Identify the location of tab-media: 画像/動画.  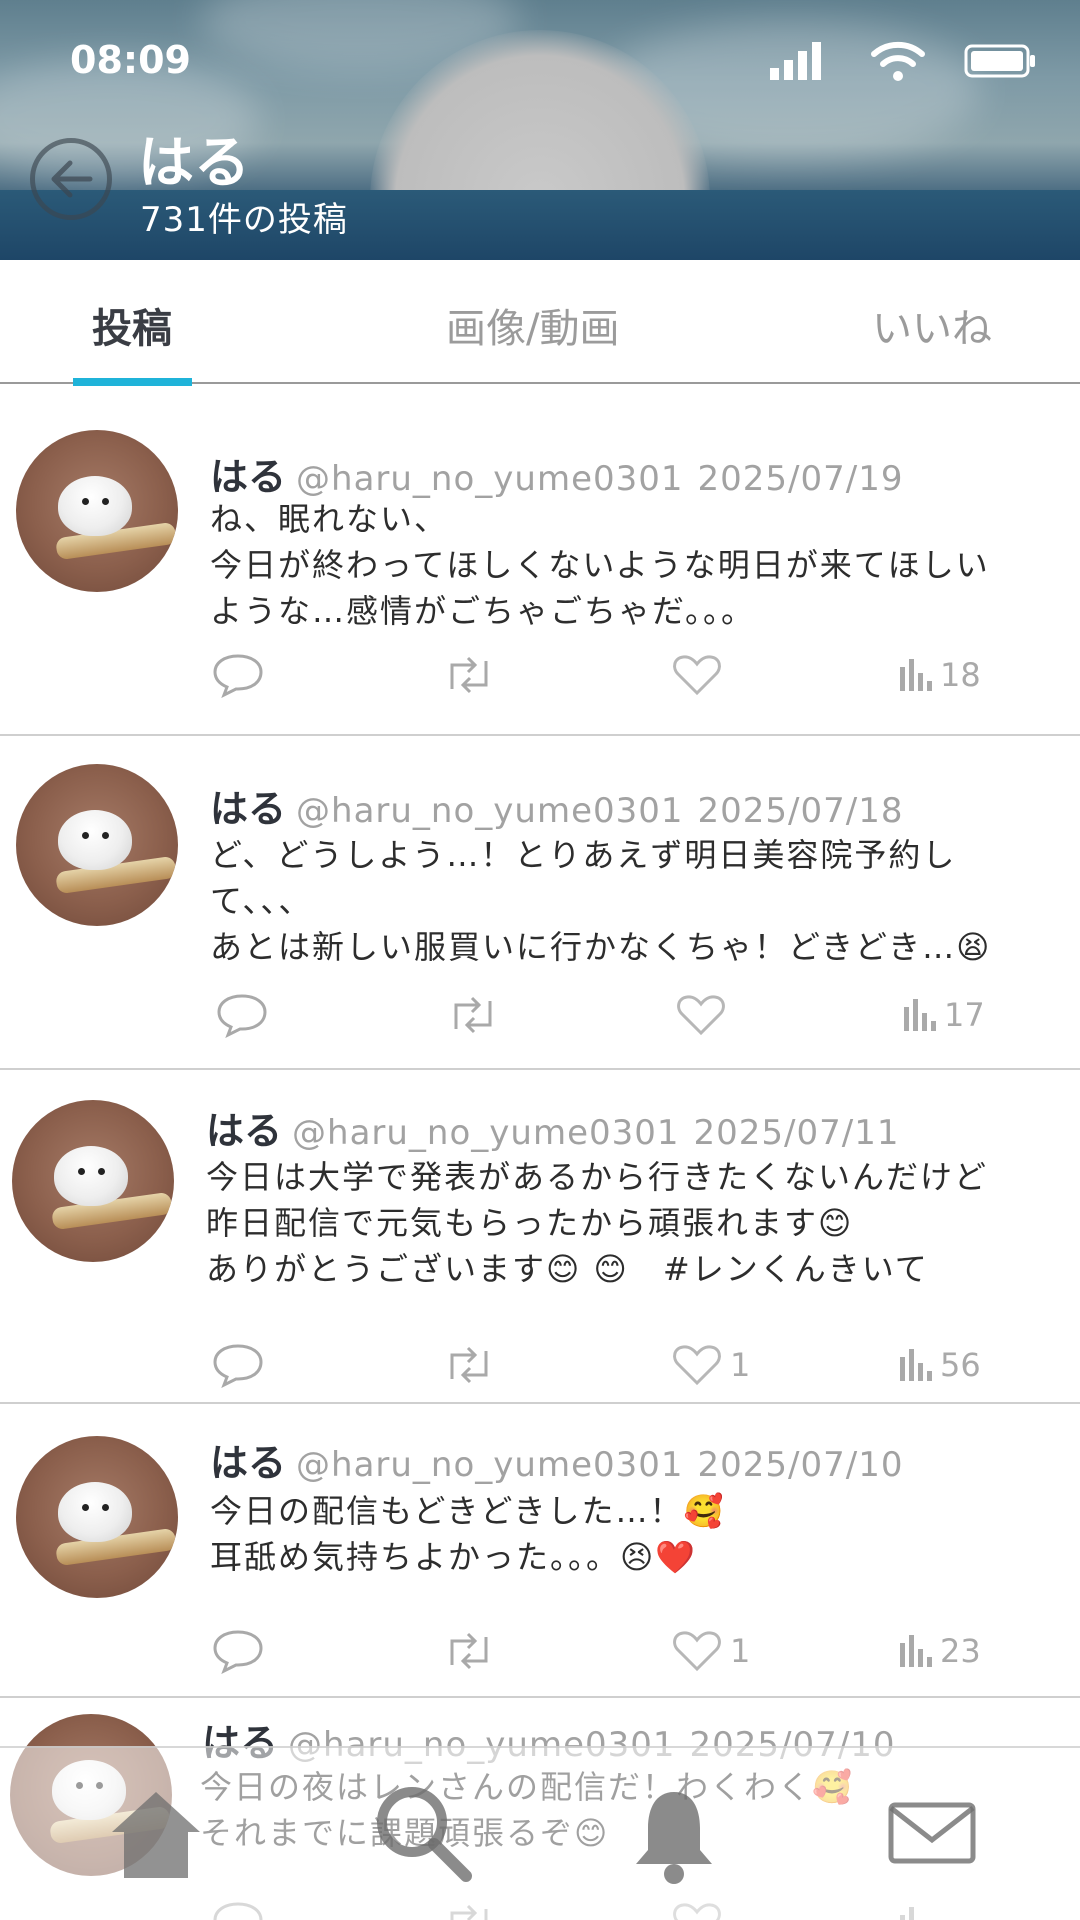
(532, 325).